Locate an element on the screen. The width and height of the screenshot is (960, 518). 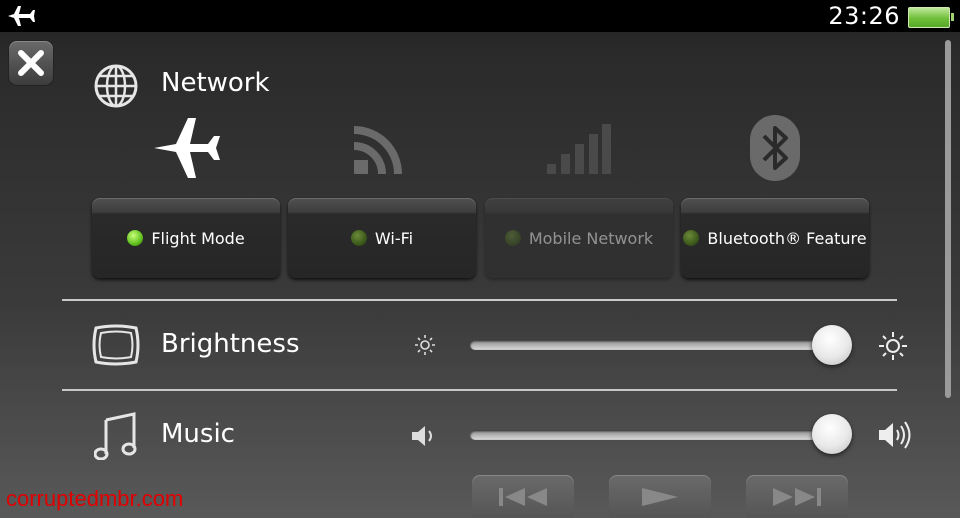
status-bar: 23:26 is located at coordinates (480, 16).